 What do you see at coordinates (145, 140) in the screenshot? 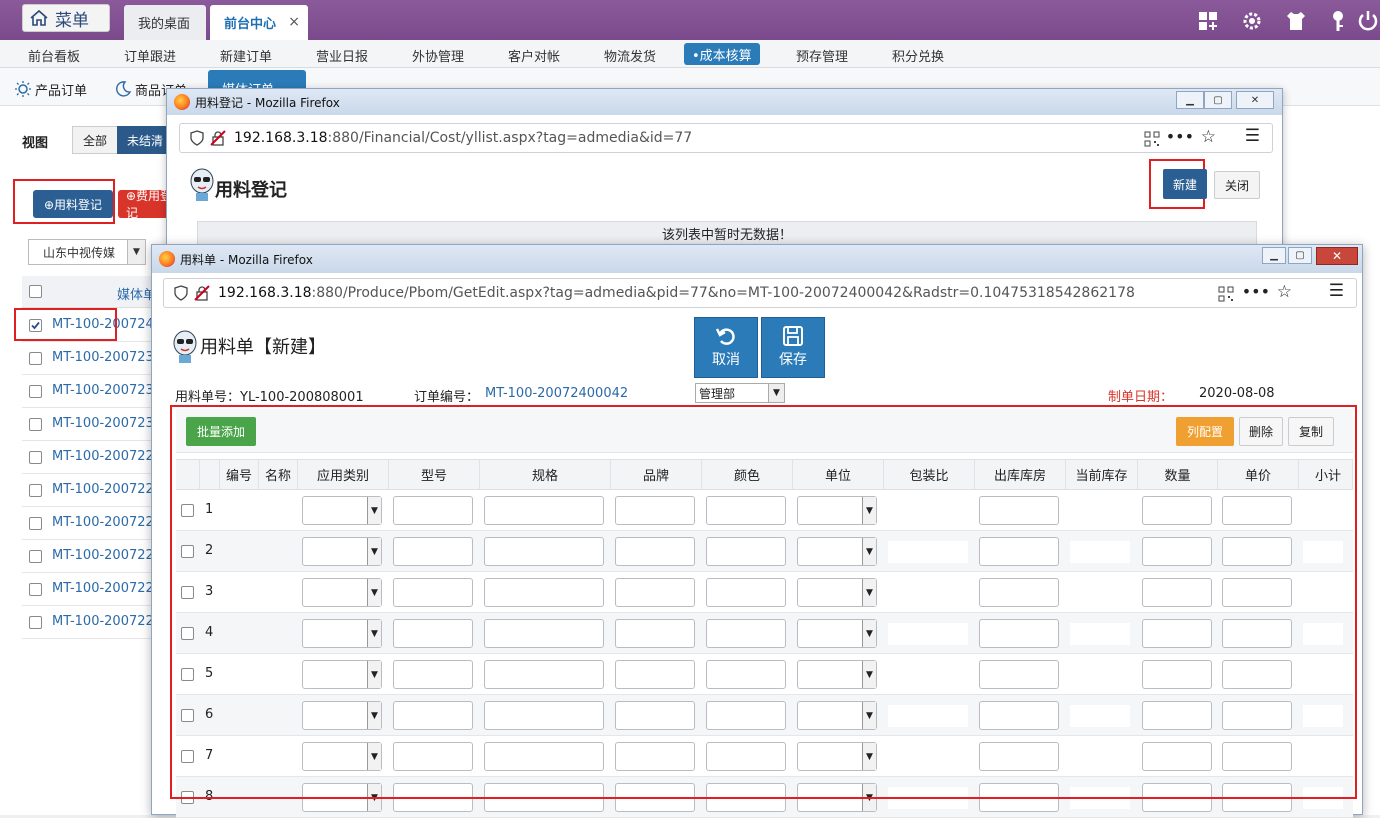
I see `filter-label: 未结清` at bounding box center [145, 140].